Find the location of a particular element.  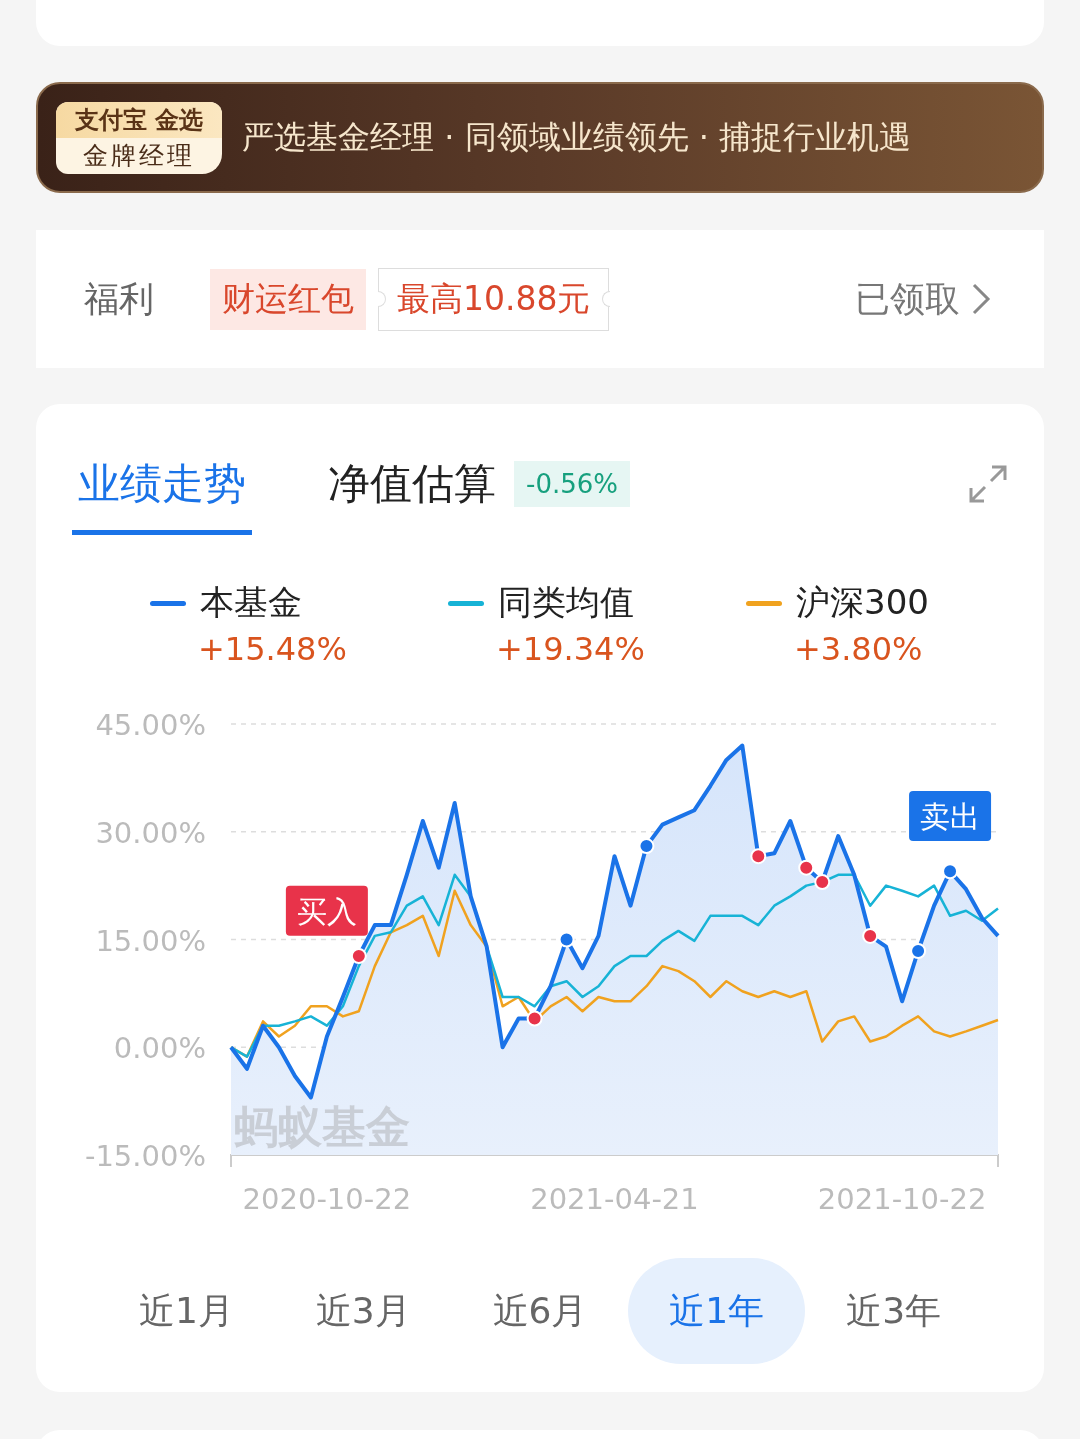

trade-tag: 卖出 is located at coordinates (950, 815).